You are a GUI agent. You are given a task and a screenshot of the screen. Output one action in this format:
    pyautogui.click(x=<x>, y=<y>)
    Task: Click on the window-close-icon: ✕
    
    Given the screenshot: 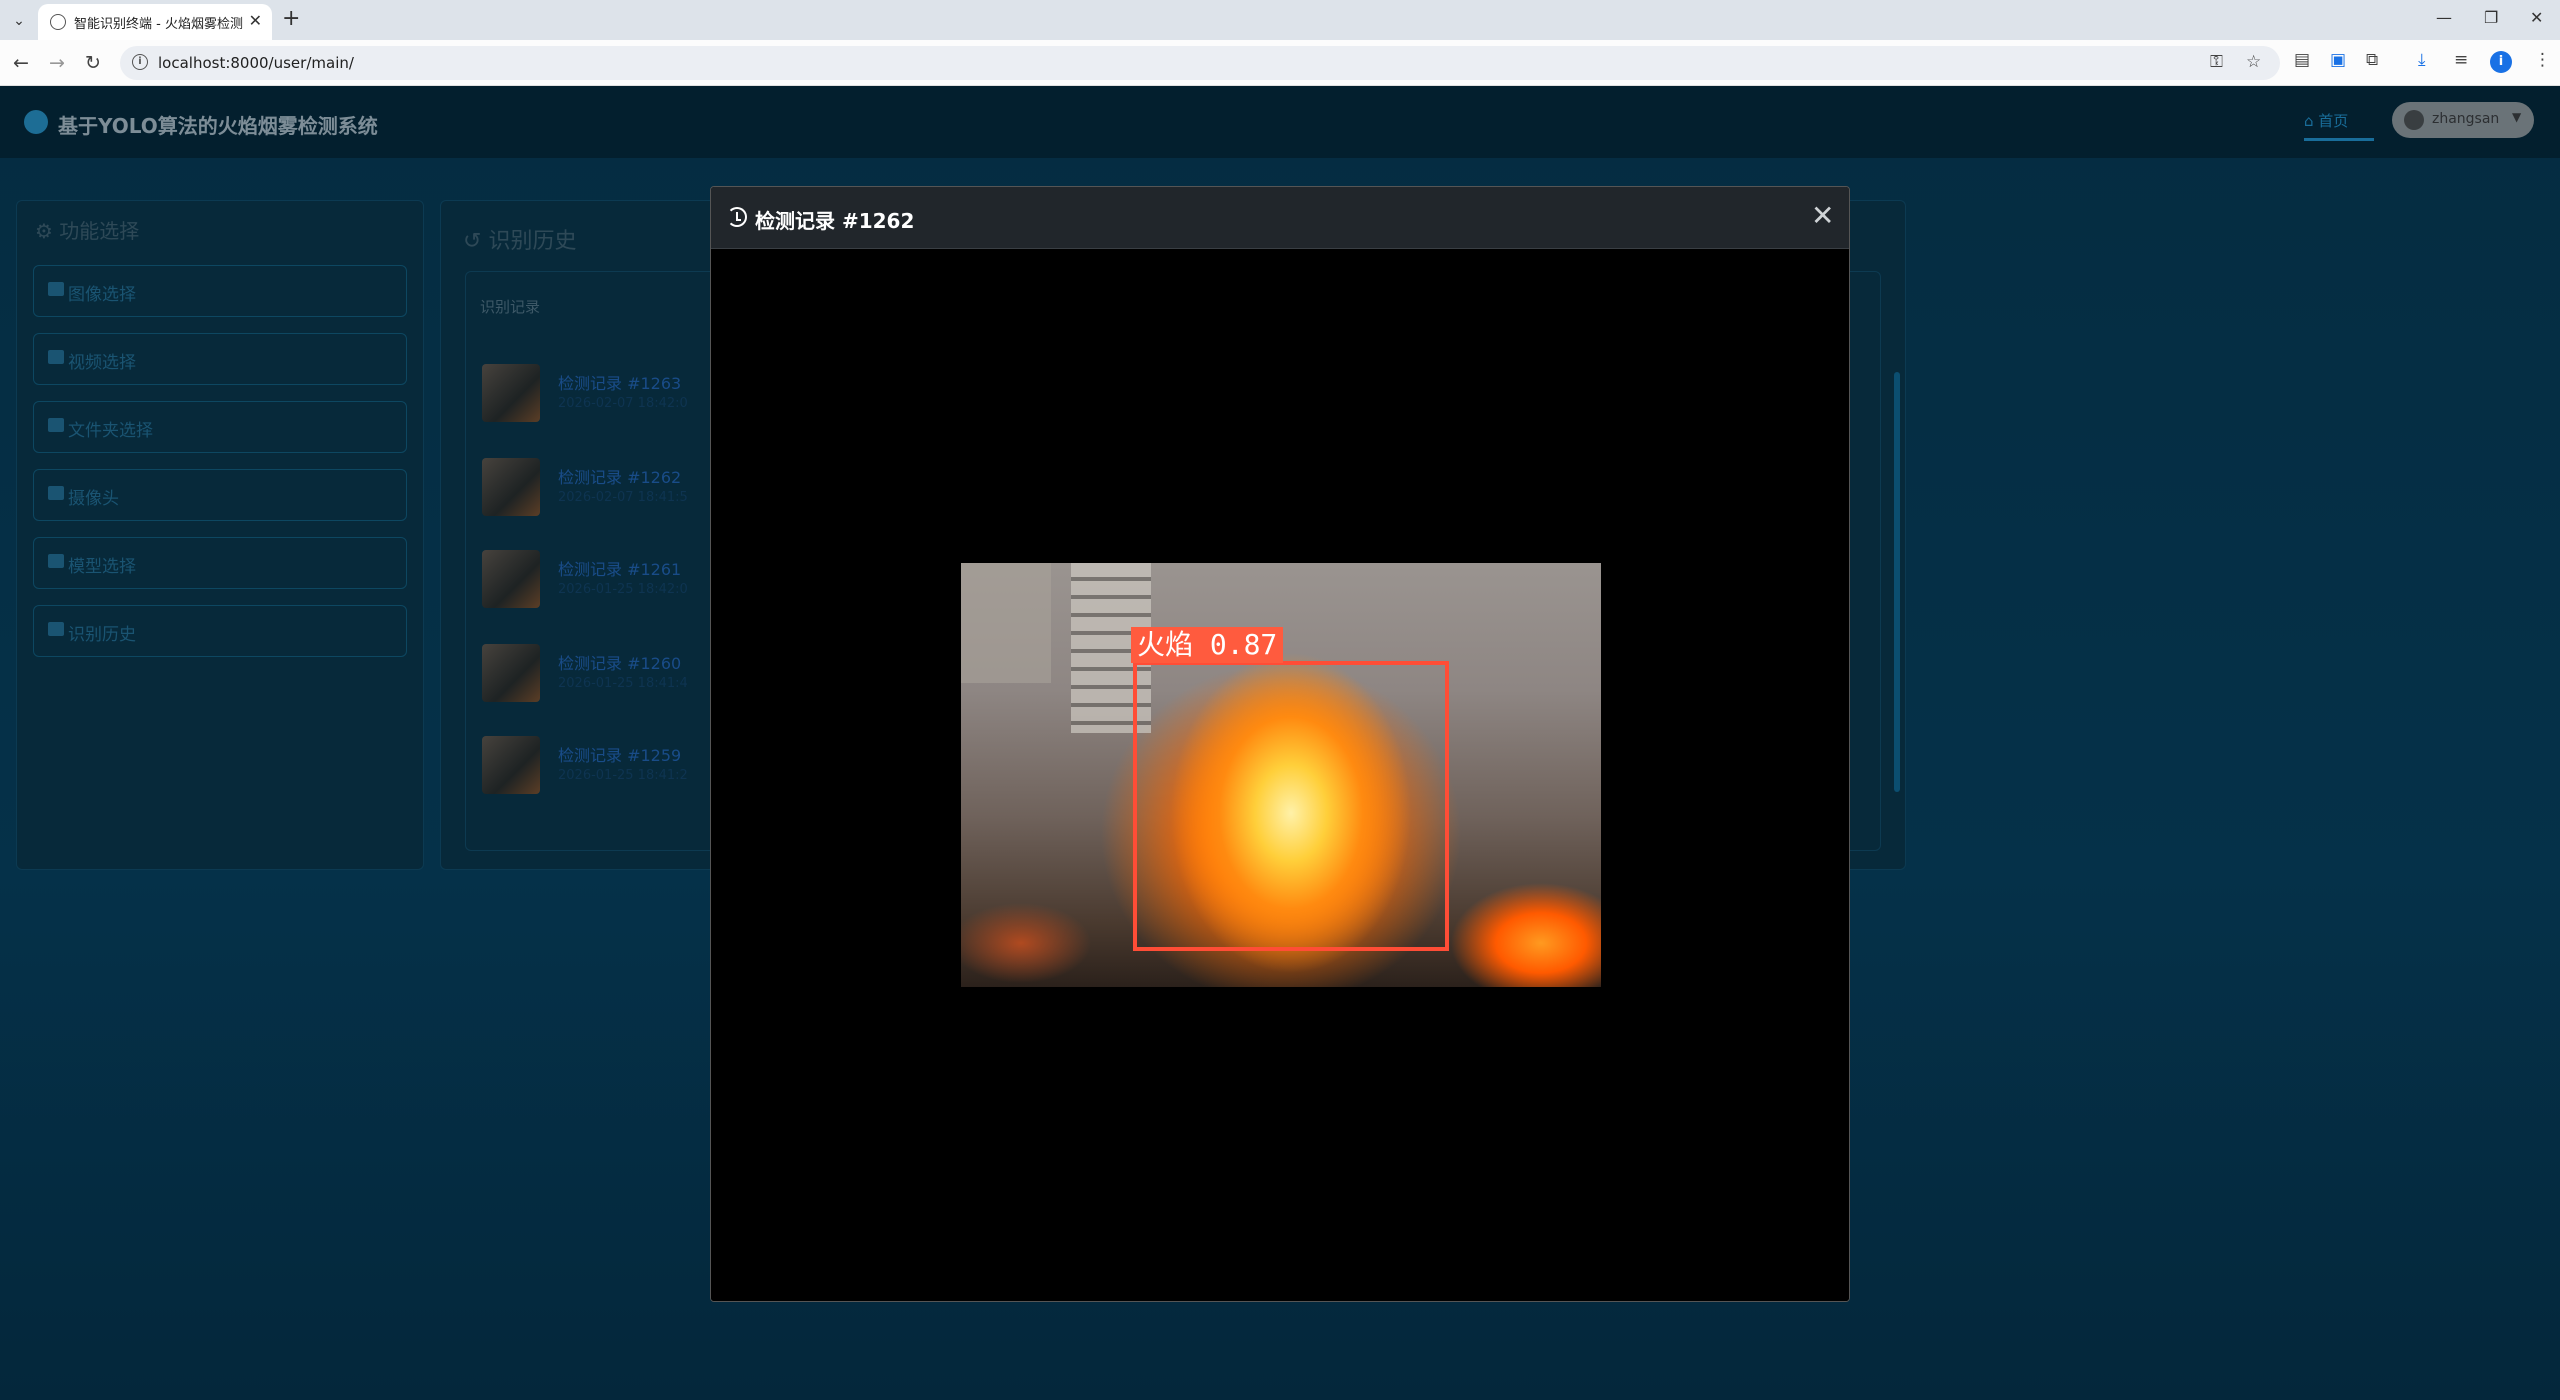 What is the action you would take?
    pyautogui.click(x=2536, y=17)
    